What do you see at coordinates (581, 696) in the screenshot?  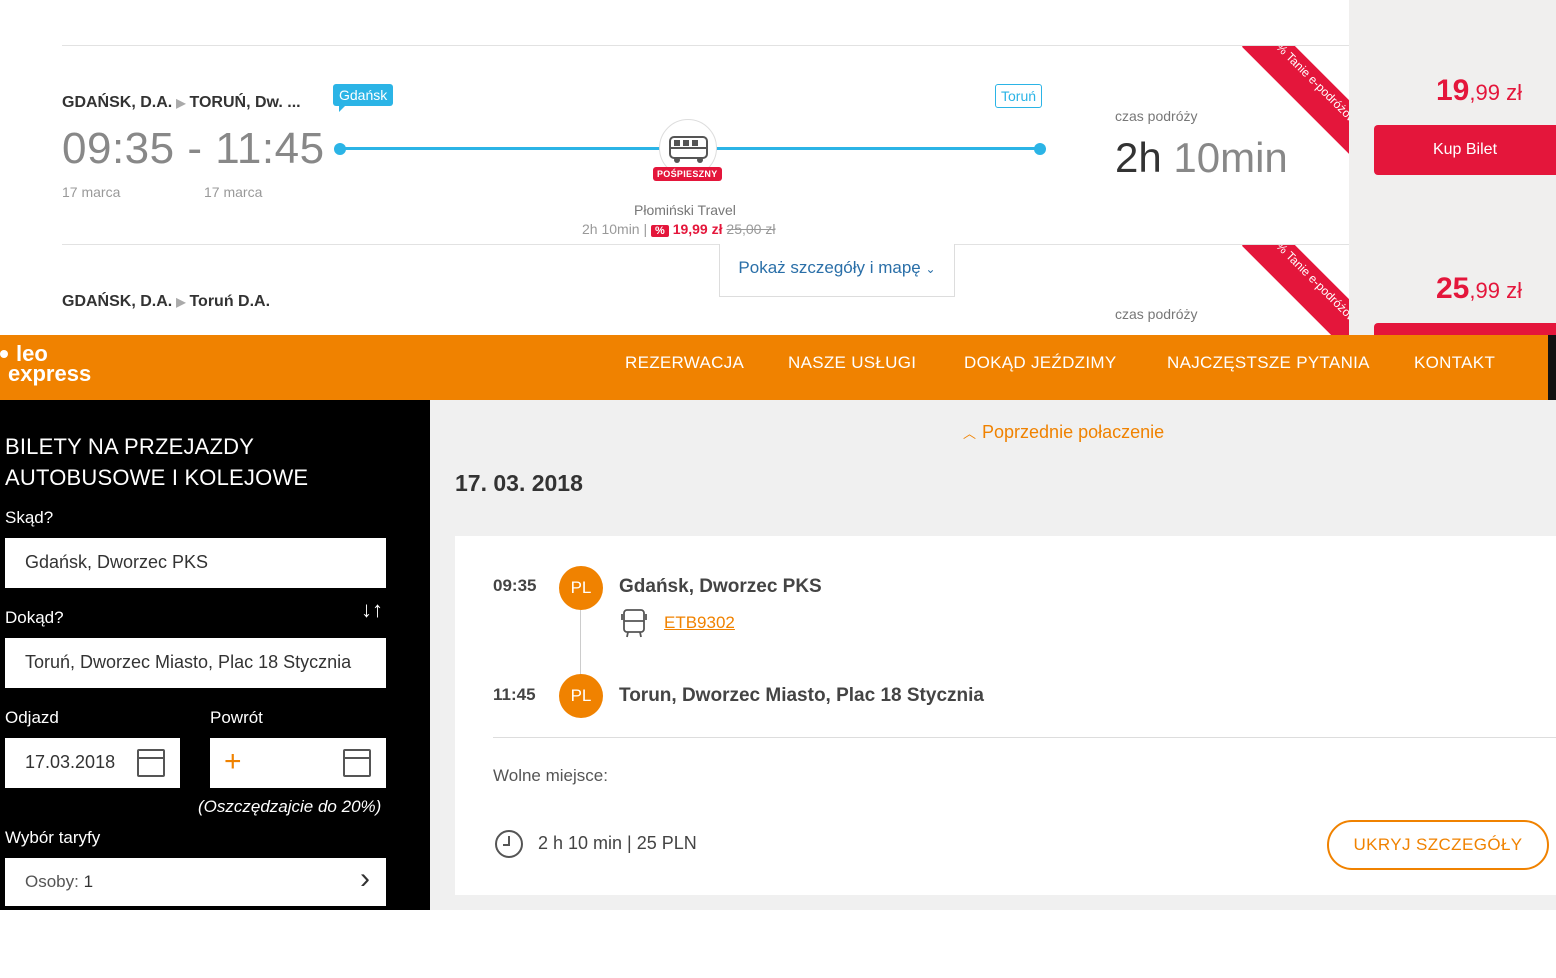 I see `arrival-country-badge: PL` at bounding box center [581, 696].